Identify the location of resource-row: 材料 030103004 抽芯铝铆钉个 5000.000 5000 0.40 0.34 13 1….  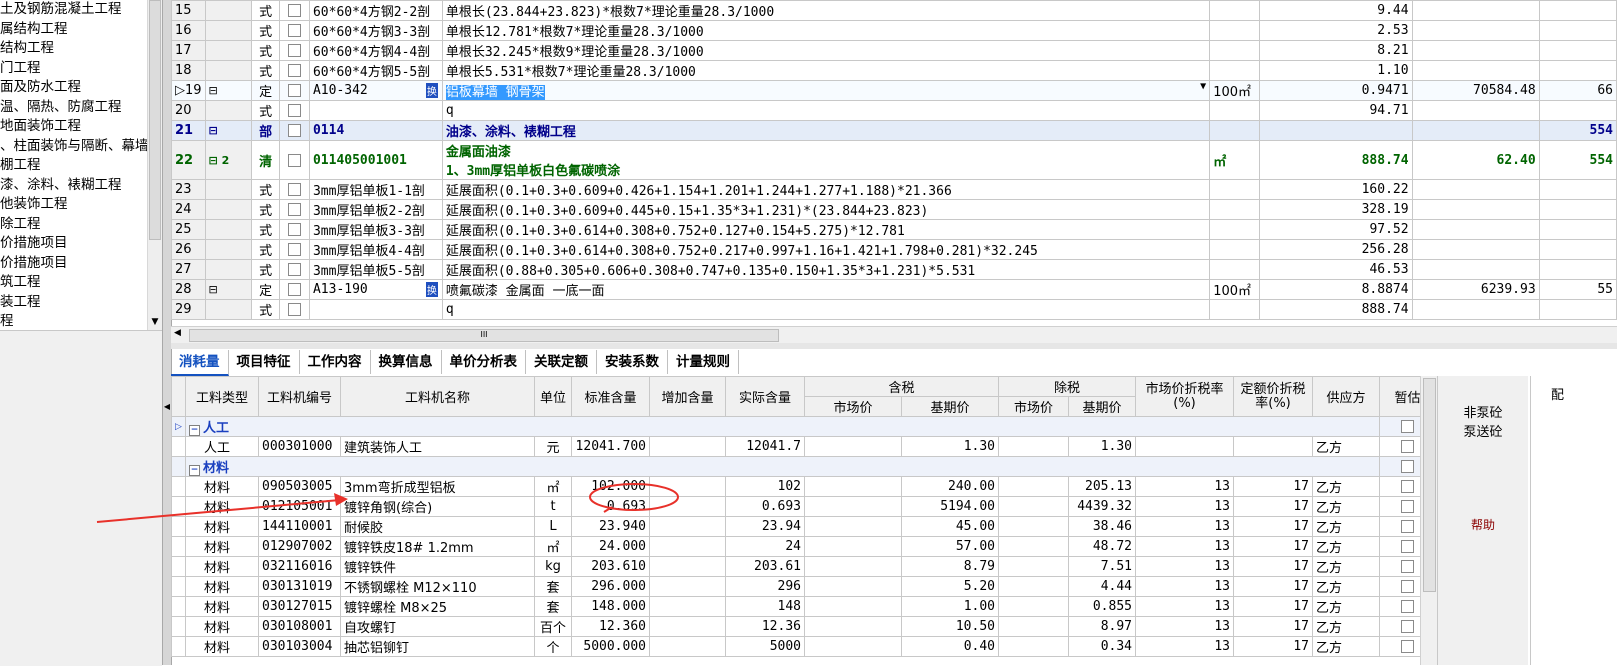
(803, 646).